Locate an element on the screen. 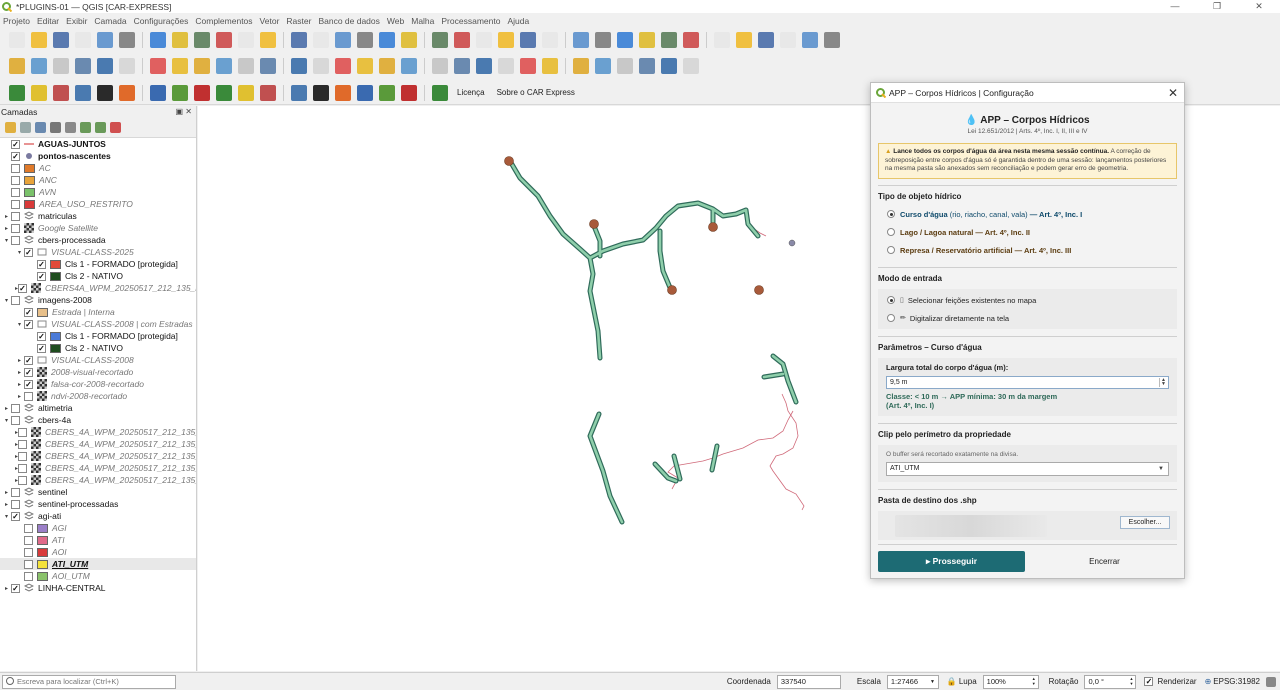 The height and width of the screenshot is (690, 1280). layer-row: ▸ Google Satellite is located at coordinates (98, 228).